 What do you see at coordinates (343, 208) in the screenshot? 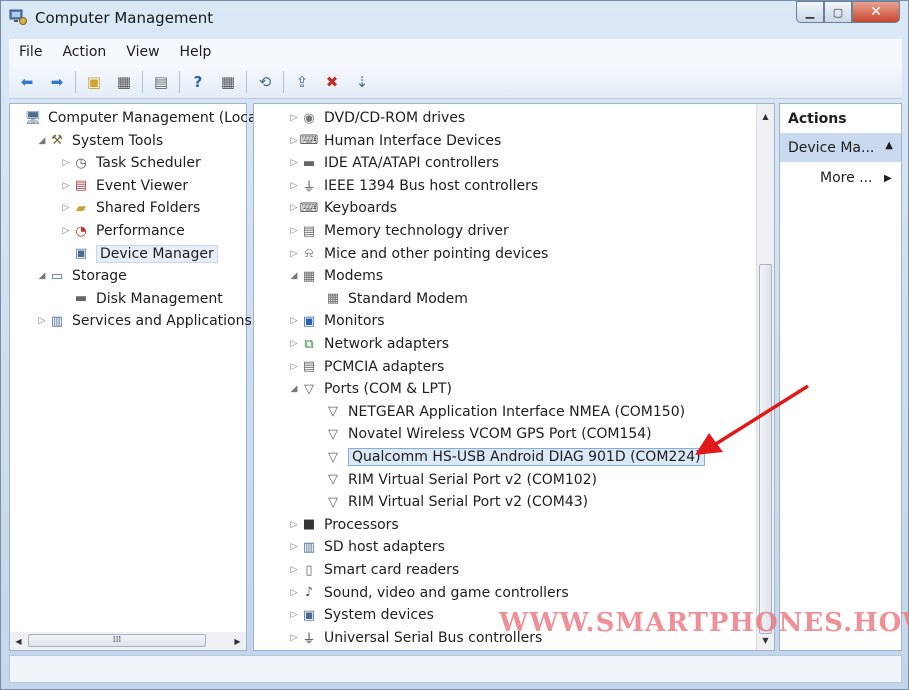
I see `tree-item: ▷ ⌨ Keyboards` at bounding box center [343, 208].